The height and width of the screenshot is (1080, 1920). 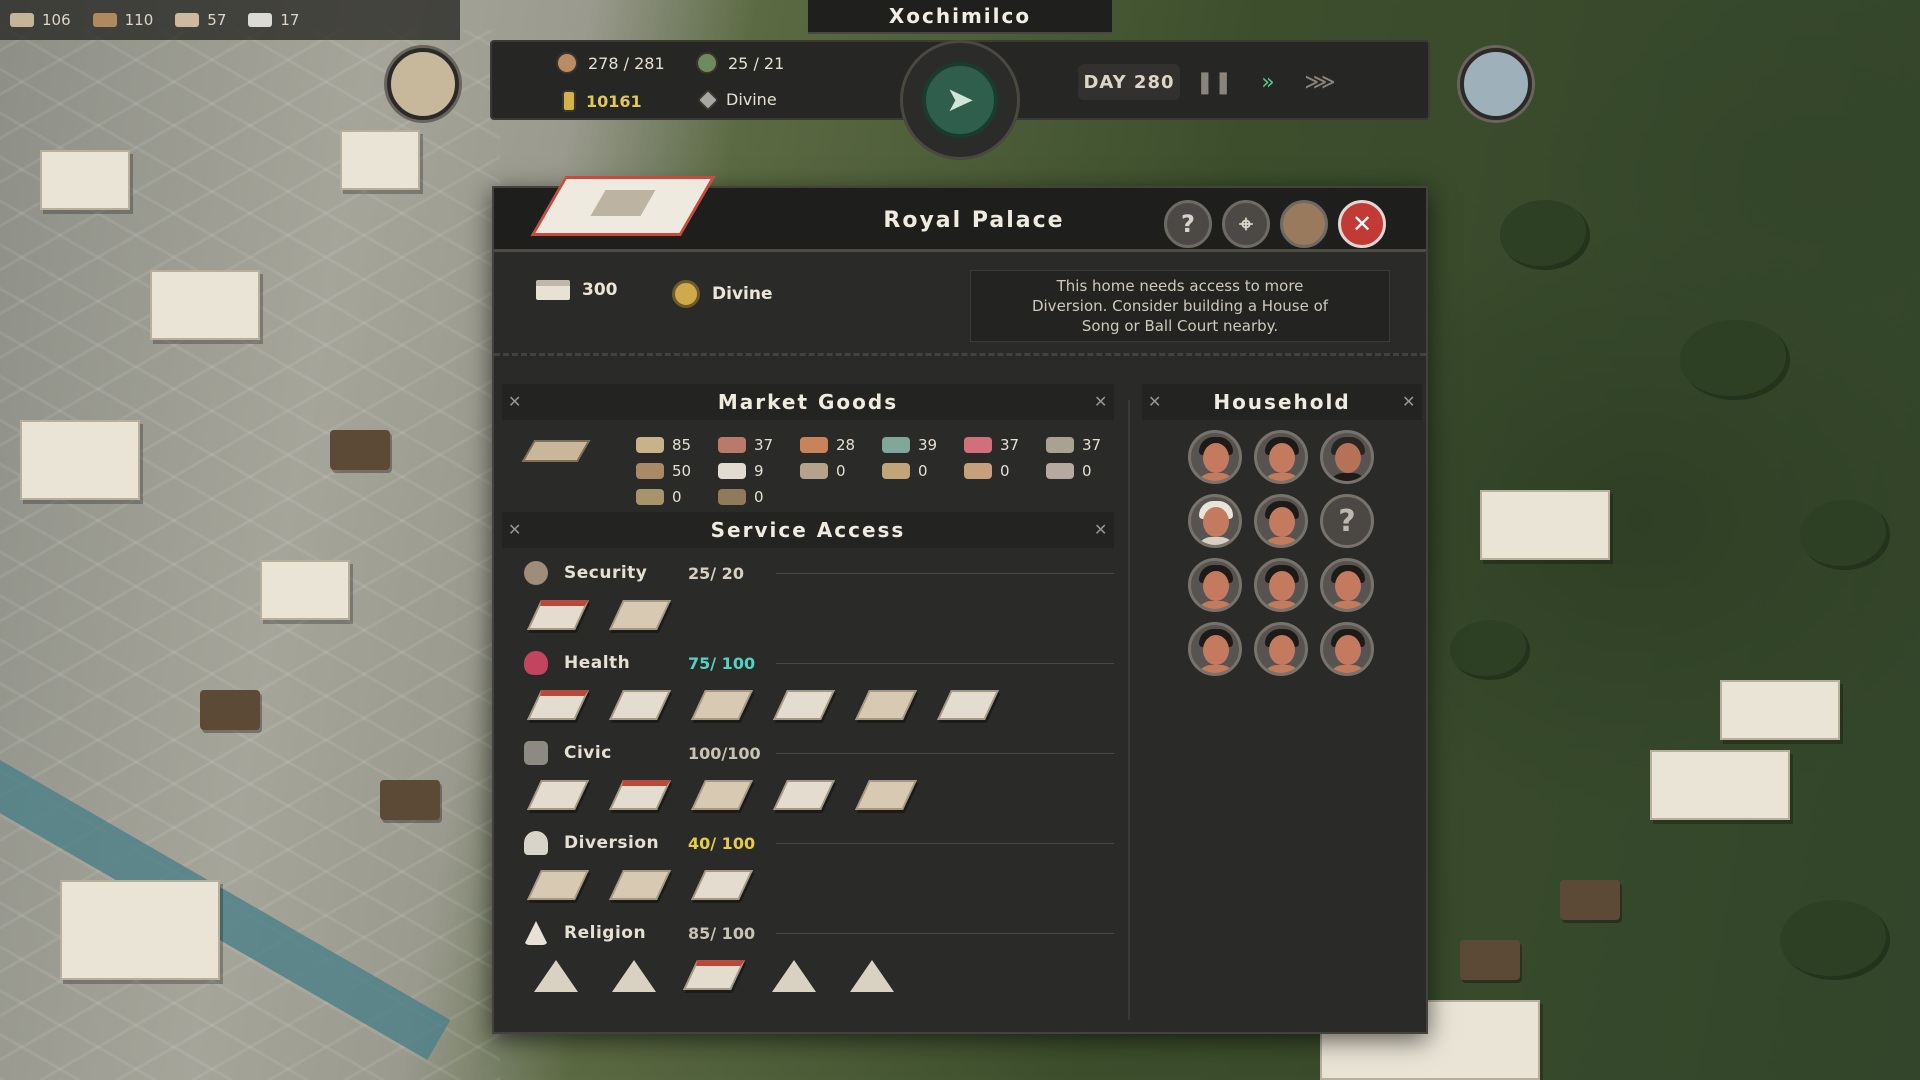 What do you see at coordinates (923, 445) in the screenshot?
I see `good-item: 39` at bounding box center [923, 445].